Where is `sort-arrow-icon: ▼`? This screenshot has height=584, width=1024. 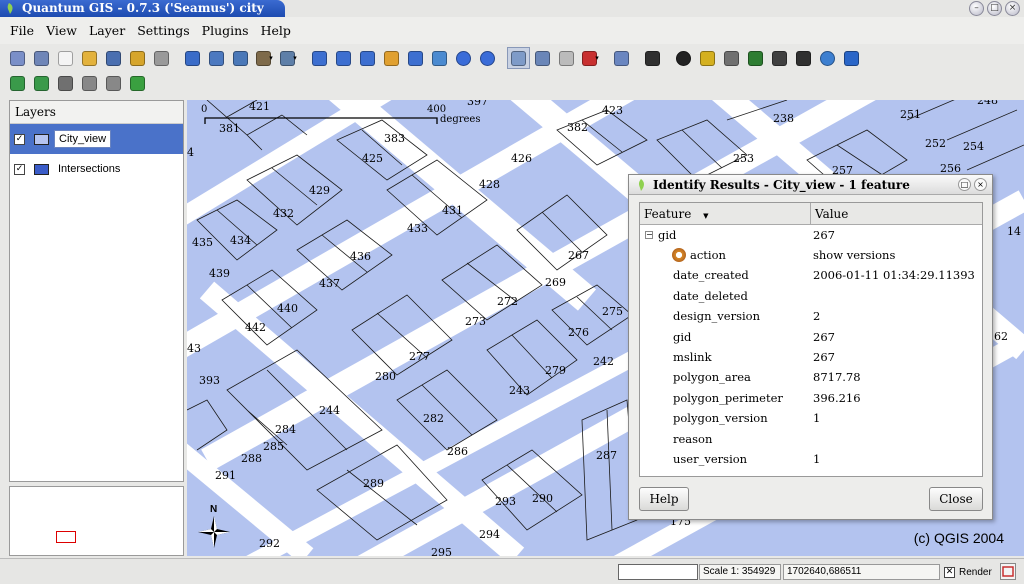 sort-arrow-icon: ▼ is located at coordinates (706, 216).